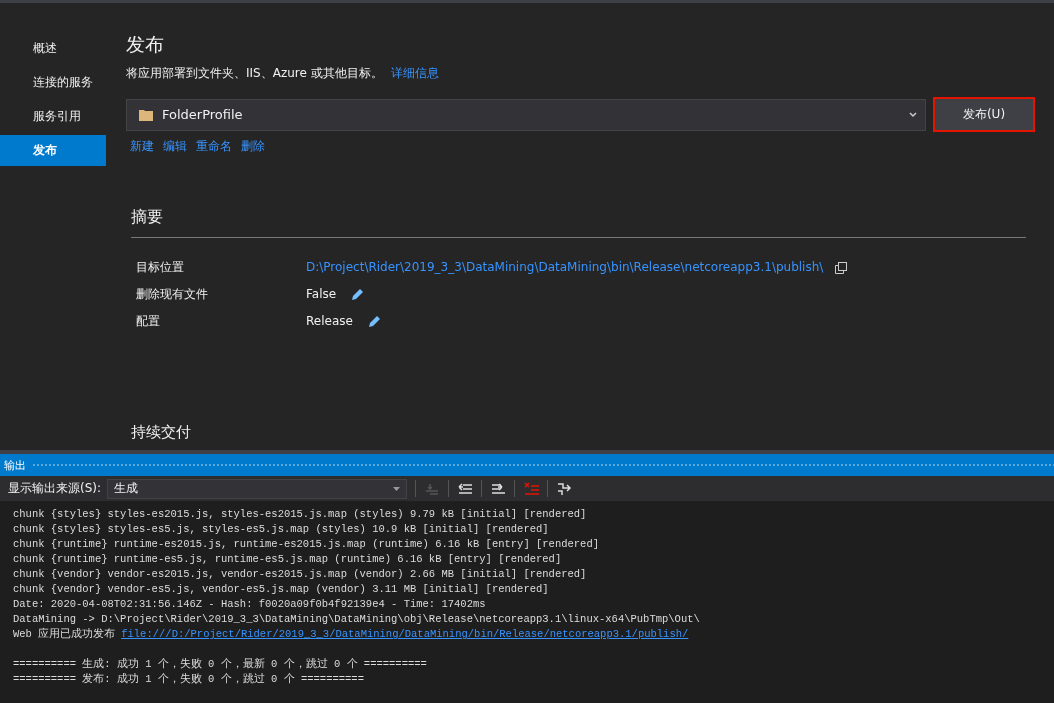  What do you see at coordinates (281, 529) in the screenshot?
I see `log-line: chunk {styles} styles-es5.js, styles-es5.js.map (styles) 10.9 kB [initial] [rendered]` at bounding box center [281, 529].